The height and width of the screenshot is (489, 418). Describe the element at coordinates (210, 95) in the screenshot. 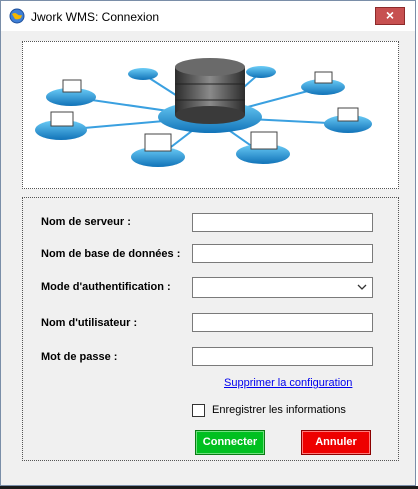

I see `central-database-server` at that location.